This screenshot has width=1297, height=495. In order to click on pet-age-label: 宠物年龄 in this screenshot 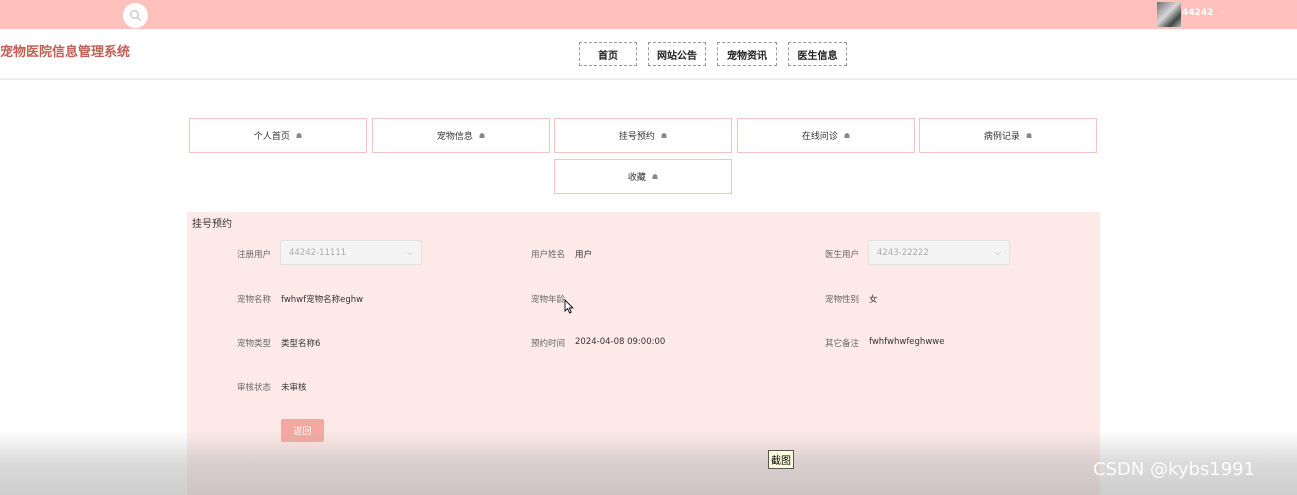, I will do `click(548, 300)`.